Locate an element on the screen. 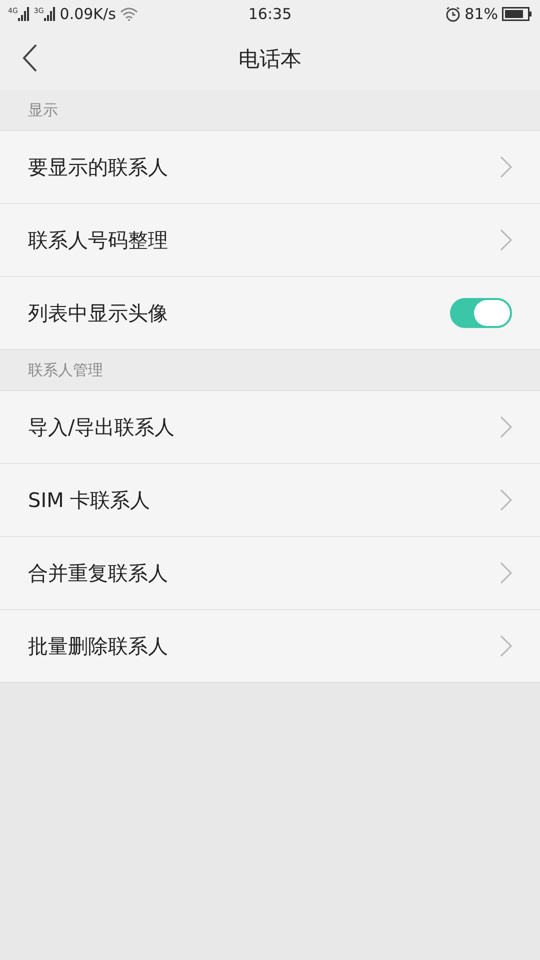  row-label: 批量删除联系人 is located at coordinates (98, 646).